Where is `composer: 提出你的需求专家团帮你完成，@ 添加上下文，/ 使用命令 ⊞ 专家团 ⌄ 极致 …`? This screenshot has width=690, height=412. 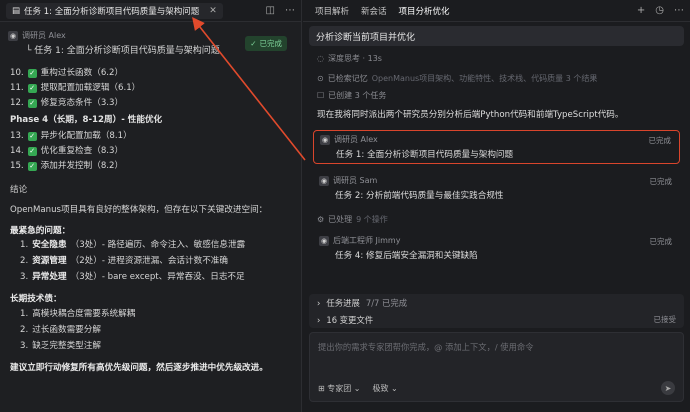 composer: 提出你的需求专家团帮你完成，@ 添加上下文，/ 使用命令 ⊞ 专家团 ⌄ 极致 … is located at coordinates (496, 367).